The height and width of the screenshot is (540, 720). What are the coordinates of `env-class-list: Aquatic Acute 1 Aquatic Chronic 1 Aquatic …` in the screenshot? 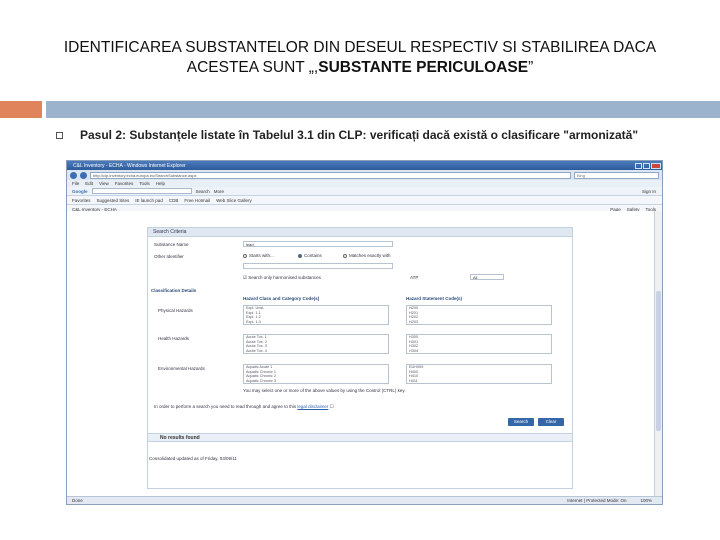 It's located at (316, 374).